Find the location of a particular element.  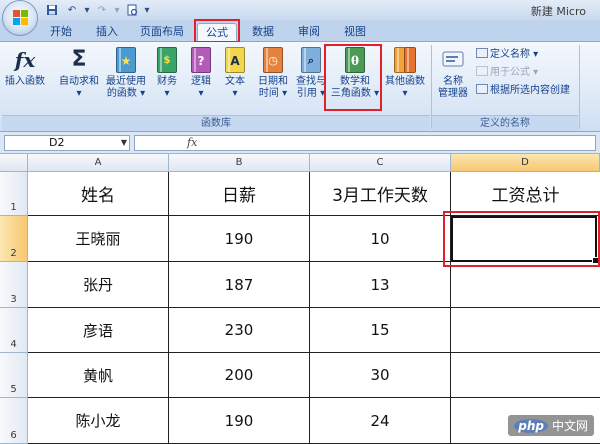

cell-b1: 日薪 is located at coordinates (239, 194).